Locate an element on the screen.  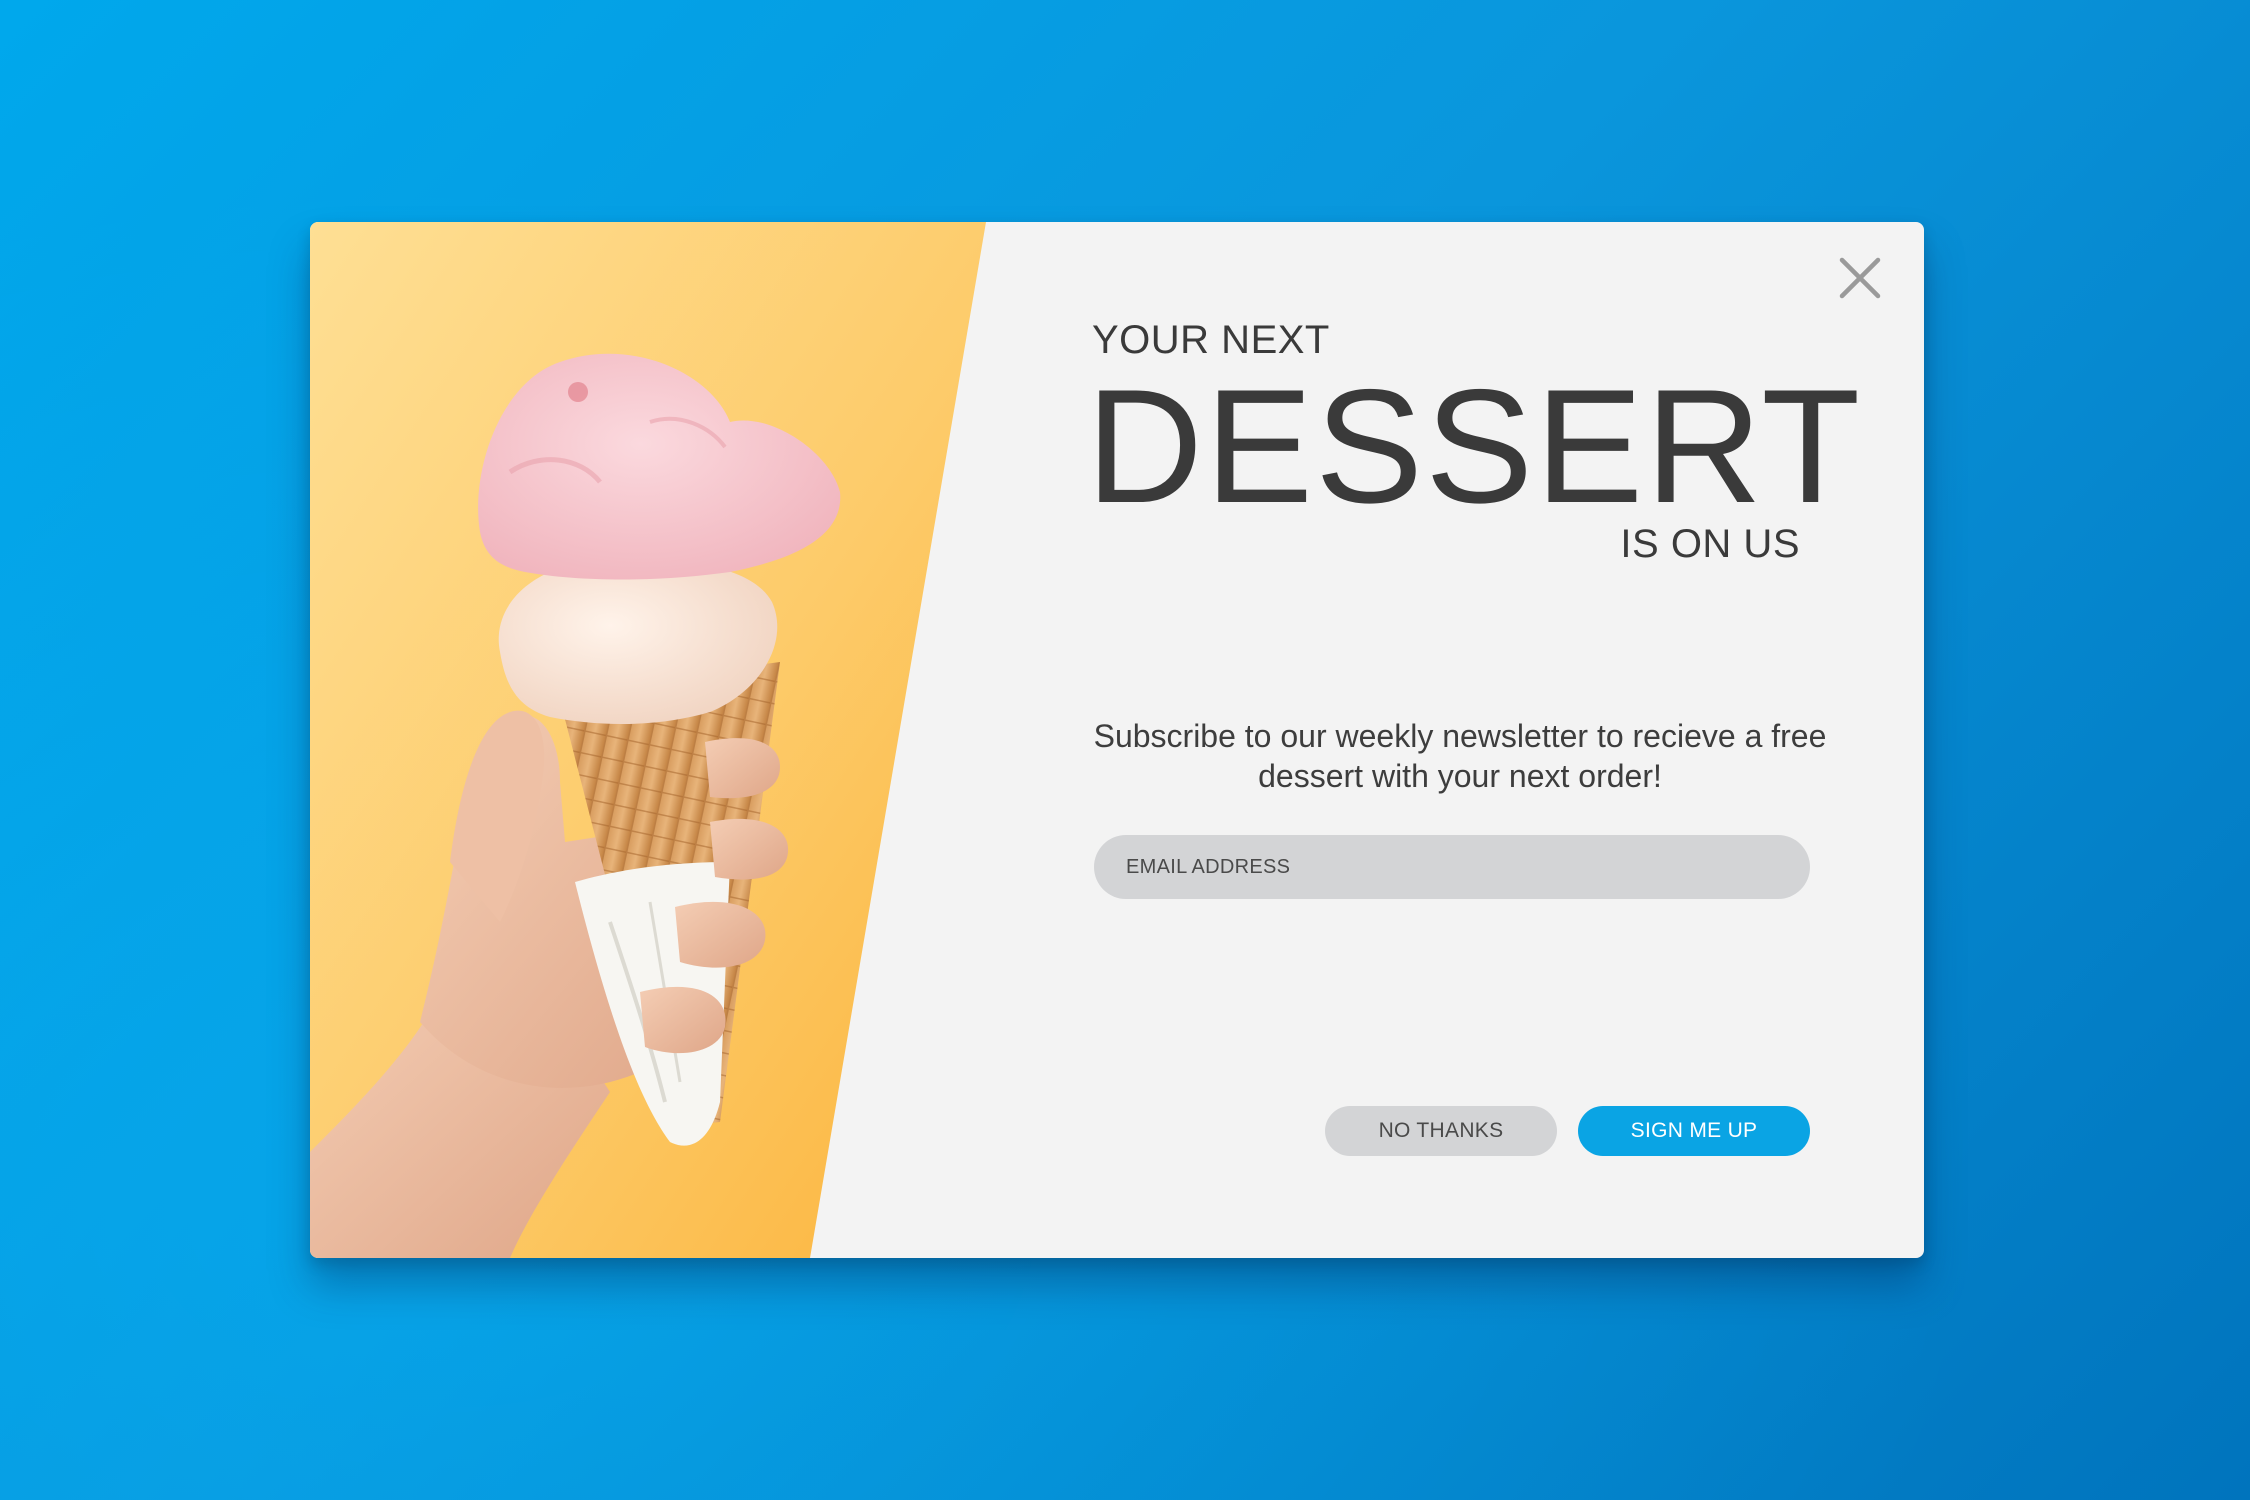
no-thanks-button: NO THANKS is located at coordinates (1441, 1131).